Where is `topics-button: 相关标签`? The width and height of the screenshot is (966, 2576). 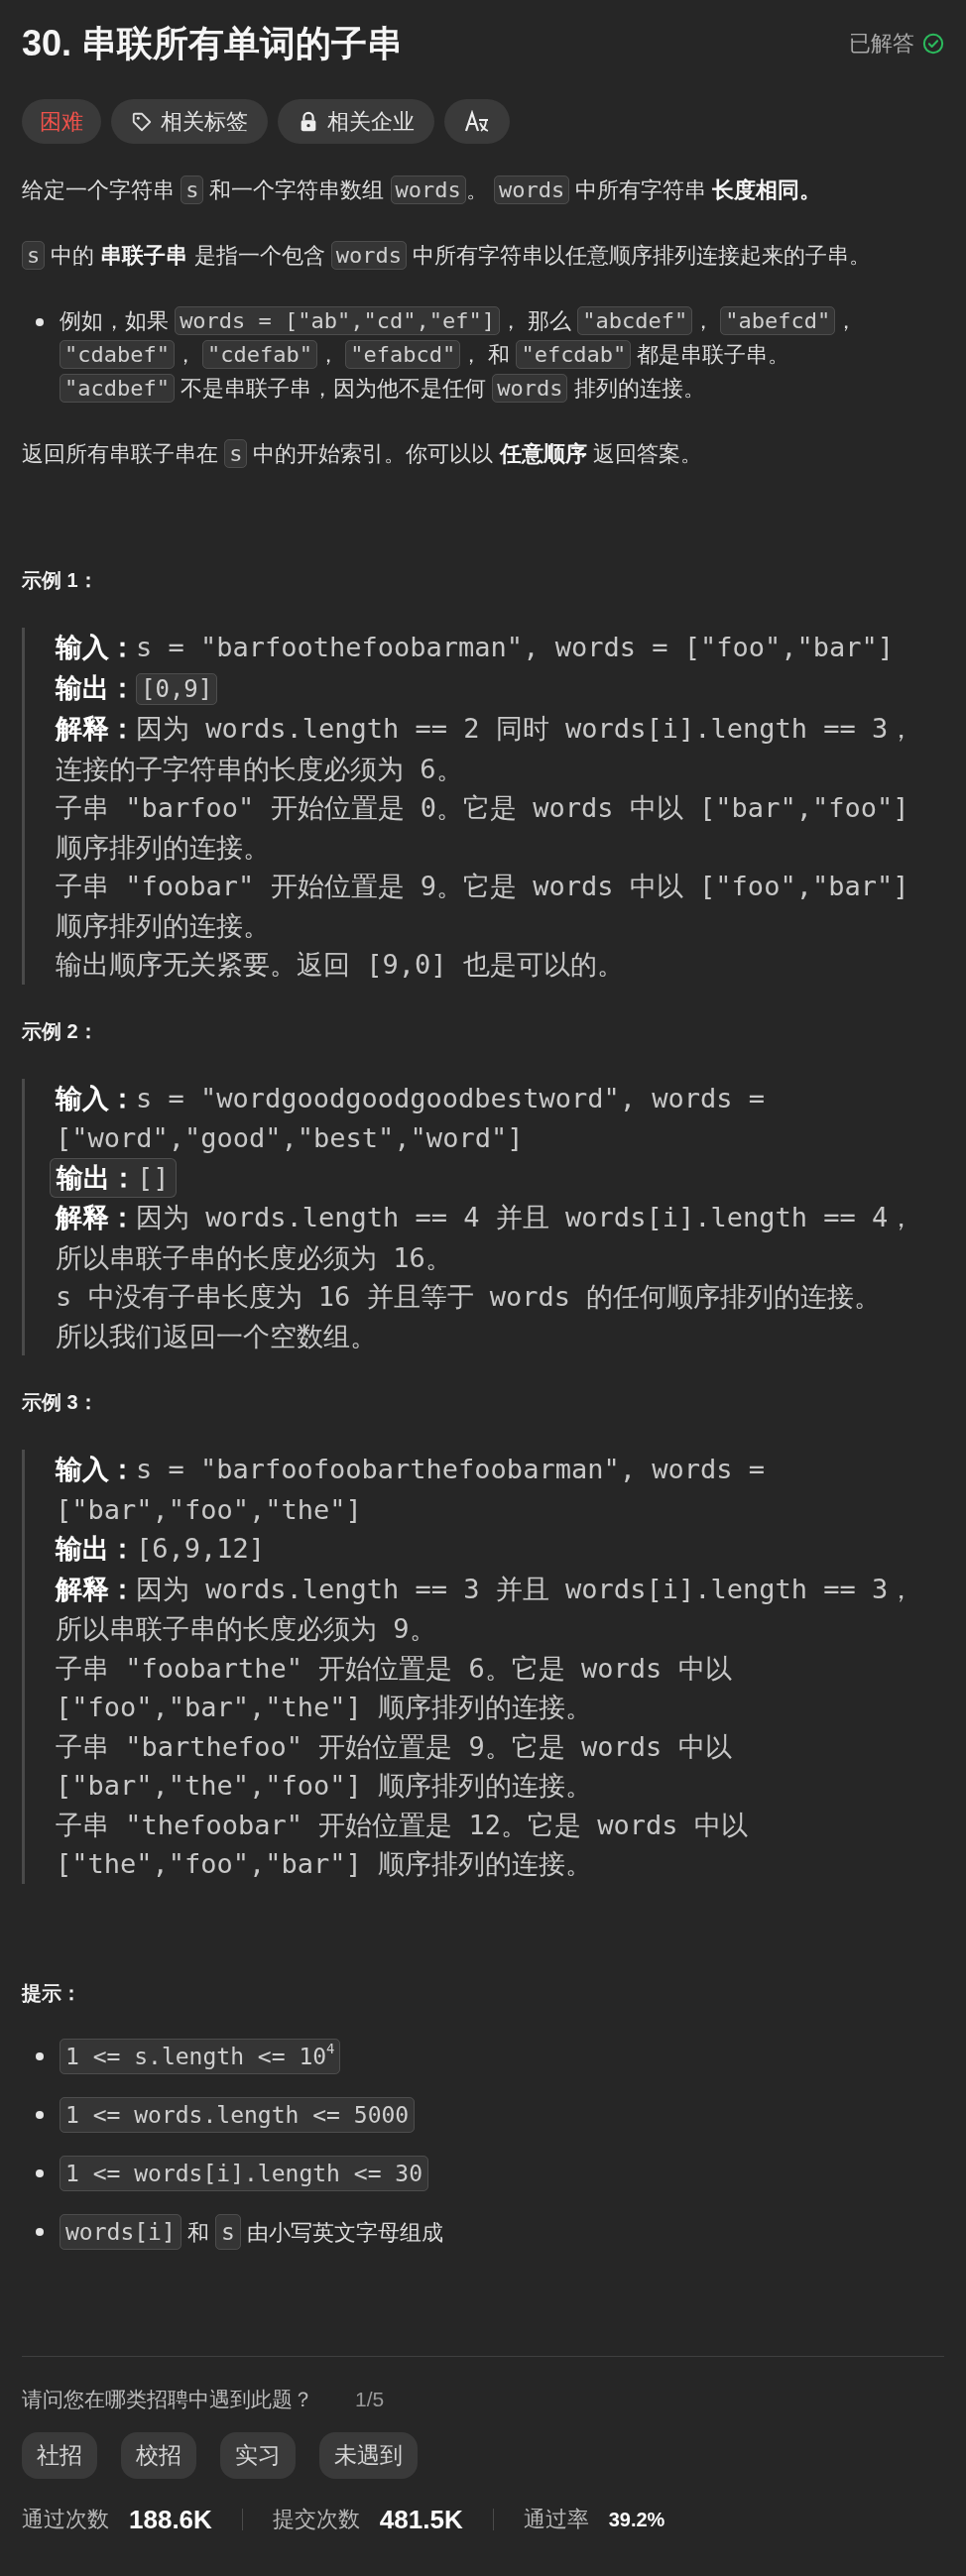
topics-button: 相关标签 is located at coordinates (189, 121).